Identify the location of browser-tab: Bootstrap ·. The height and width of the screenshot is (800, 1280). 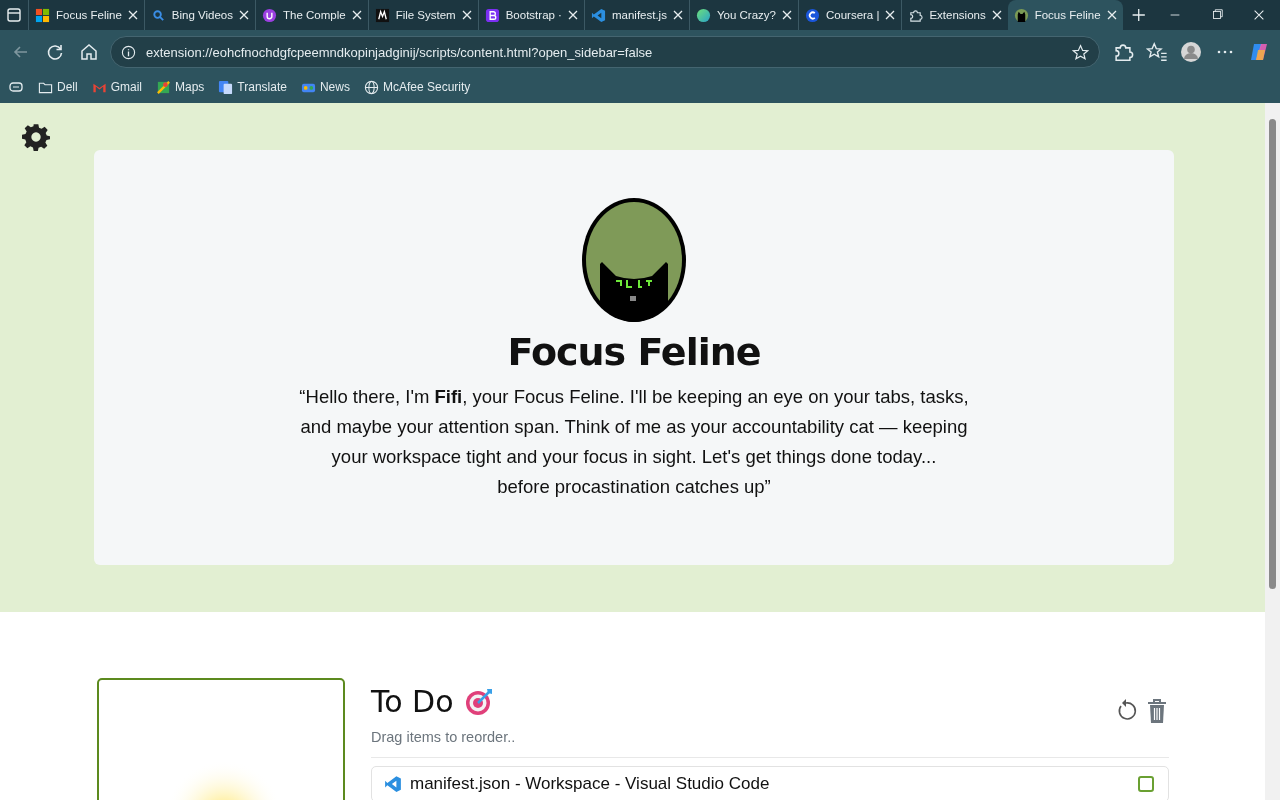
(530, 15).